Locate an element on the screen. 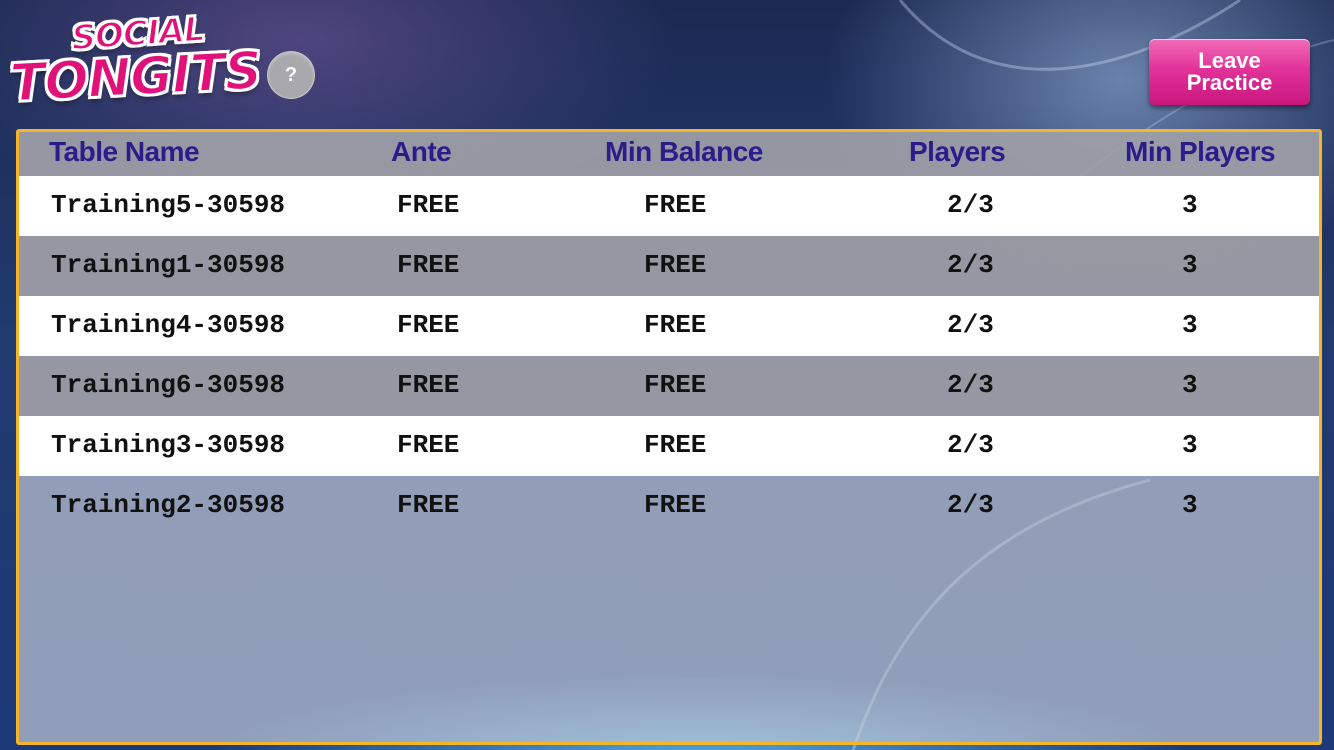 The image size is (1334, 750). table-name-cell: Training5-30598 is located at coordinates (168, 205).